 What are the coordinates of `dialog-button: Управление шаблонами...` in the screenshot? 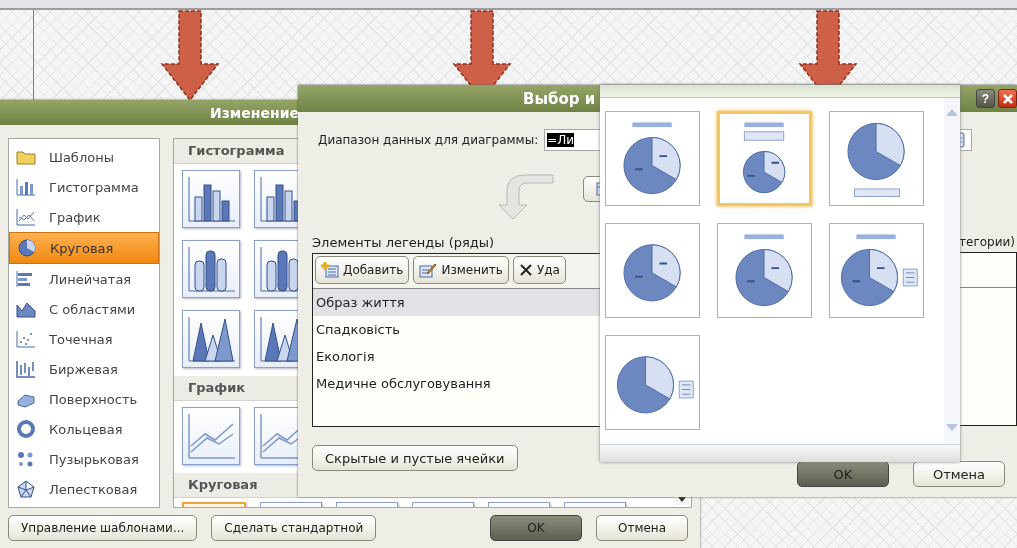 It's located at (103, 528).